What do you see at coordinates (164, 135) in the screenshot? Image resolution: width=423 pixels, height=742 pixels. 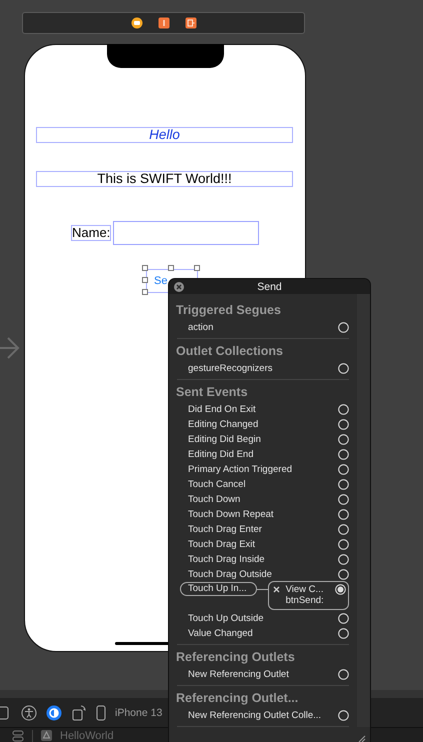 I see `text-label: Hello` at bounding box center [164, 135].